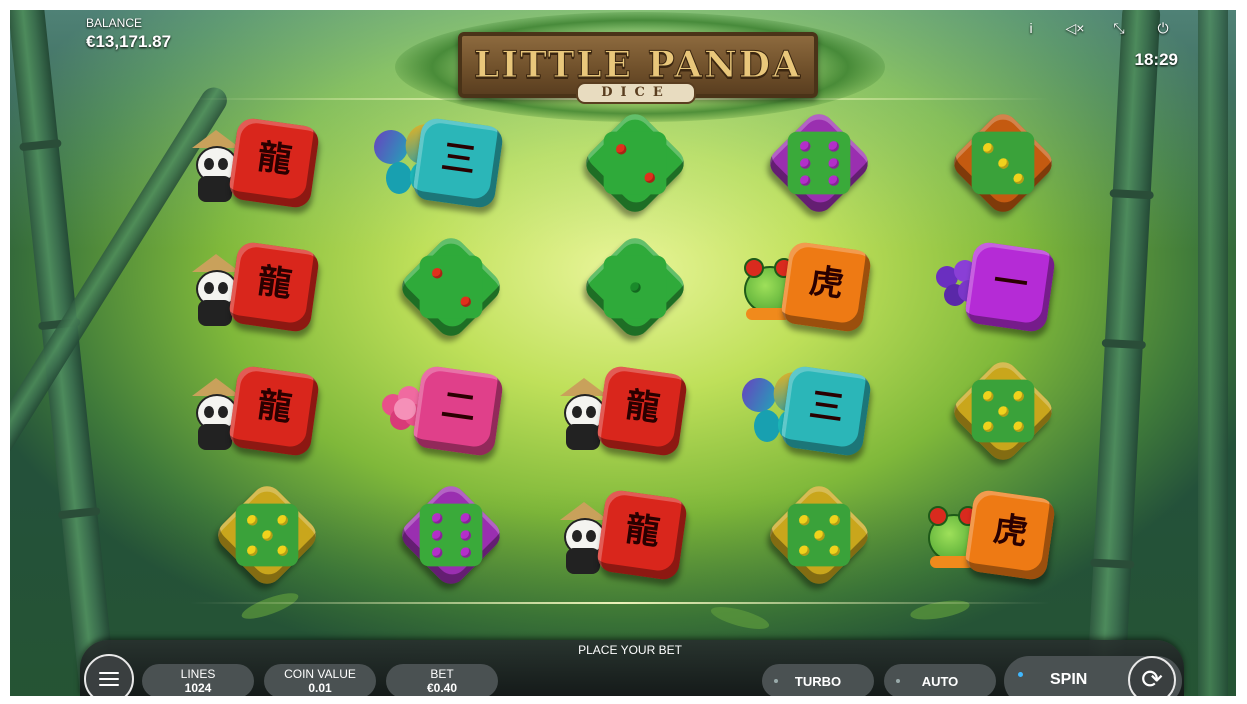 The width and height of the screenshot is (1247, 704). I want to click on coin-value-selector: COIN VALUE 0.01, so click(320, 680).